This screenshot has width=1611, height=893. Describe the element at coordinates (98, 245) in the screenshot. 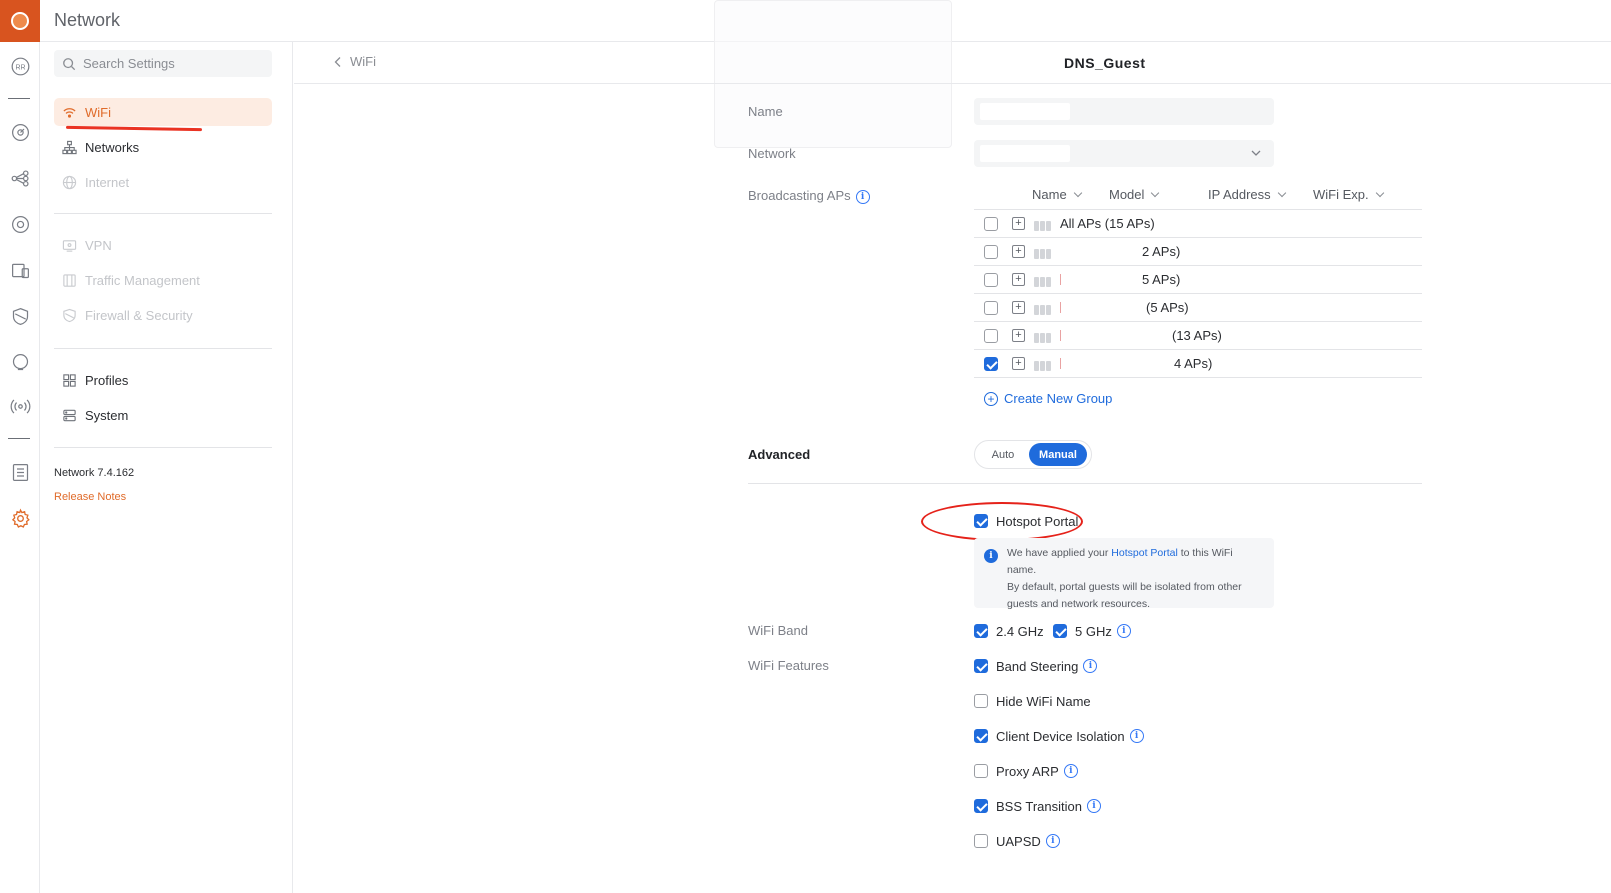

I see `sidebar-item-label: VPN` at that location.